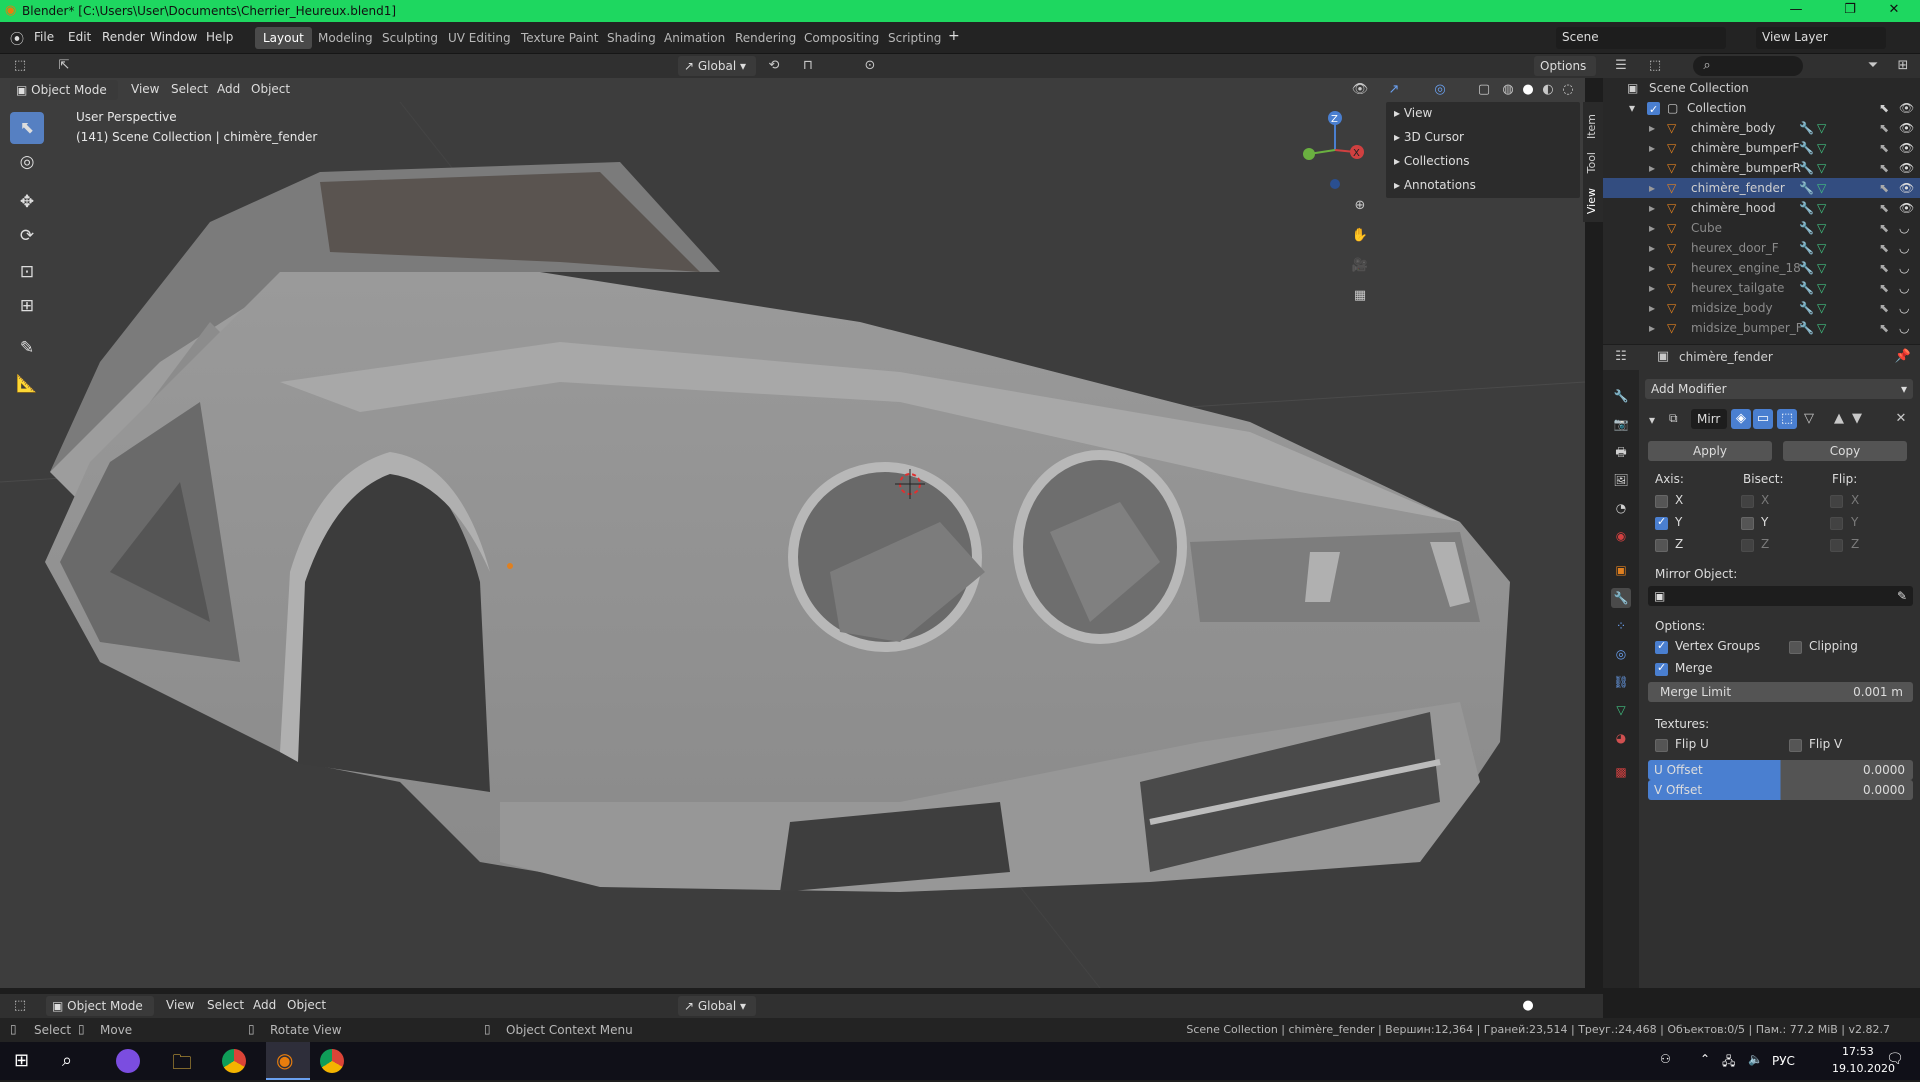  What do you see at coordinates (1632, 108) in the screenshot?
I see `collection-expand-icon: ▾` at bounding box center [1632, 108].